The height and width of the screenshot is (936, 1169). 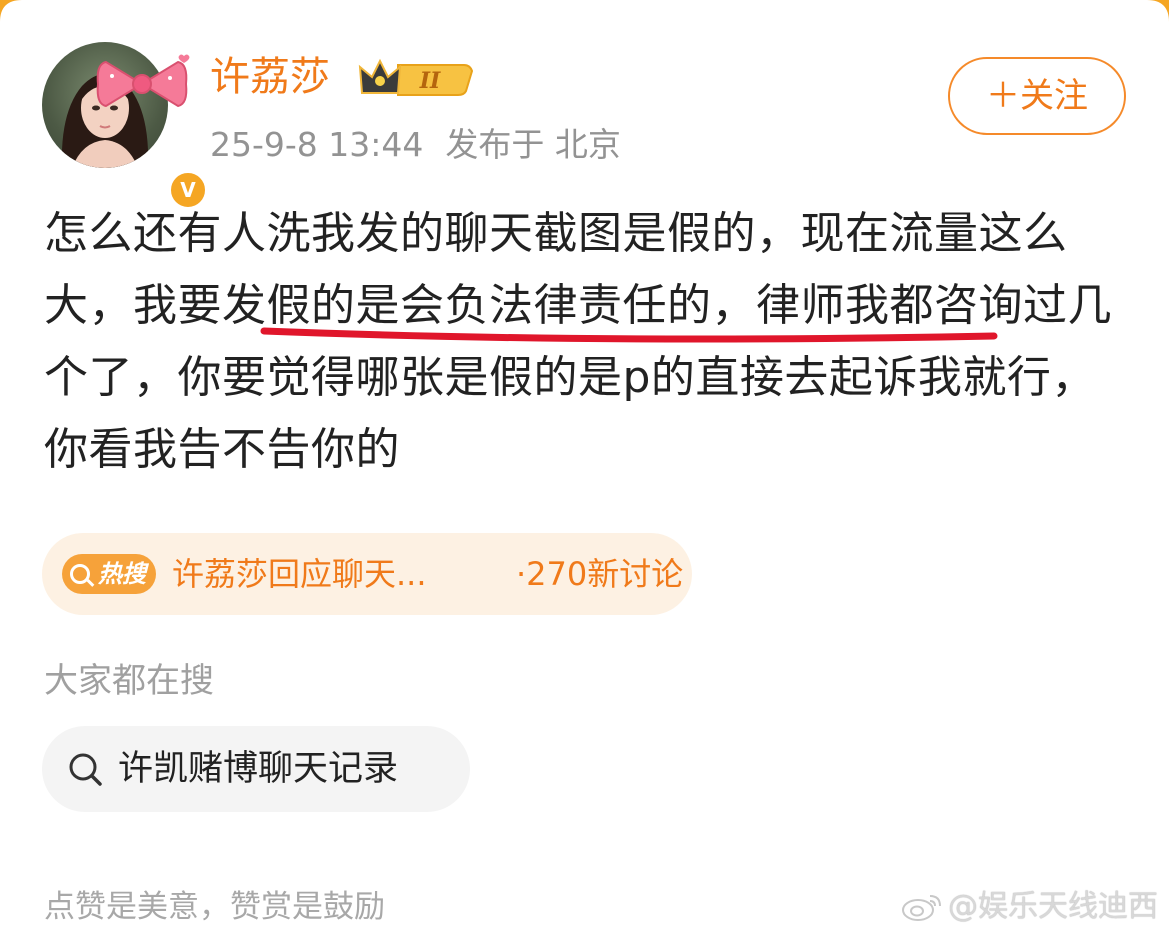 What do you see at coordinates (1053, 906) in the screenshot?
I see `watermark-text: @娱乐天线迪西` at bounding box center [1053, 906].